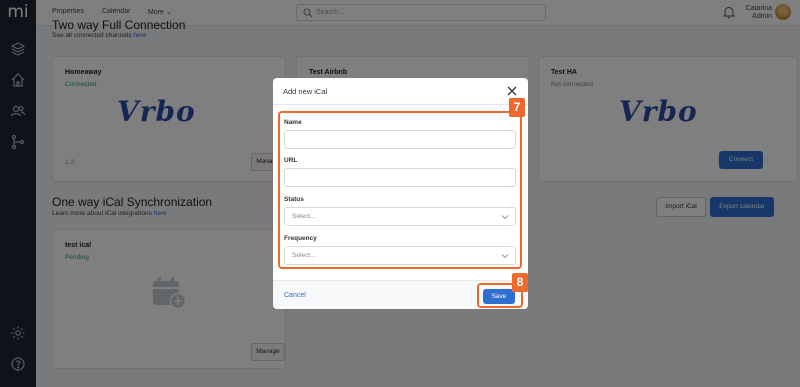 This screenshot has height=387, width=800. What do you see at coordinates (295, 295) in the screenshot?
I see `cancel-button: Cancel` at bounding box center [295, 295].